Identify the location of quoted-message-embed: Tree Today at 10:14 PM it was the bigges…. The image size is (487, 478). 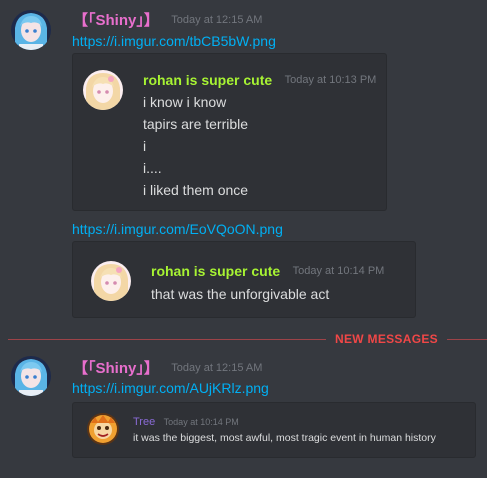
(274, 430).